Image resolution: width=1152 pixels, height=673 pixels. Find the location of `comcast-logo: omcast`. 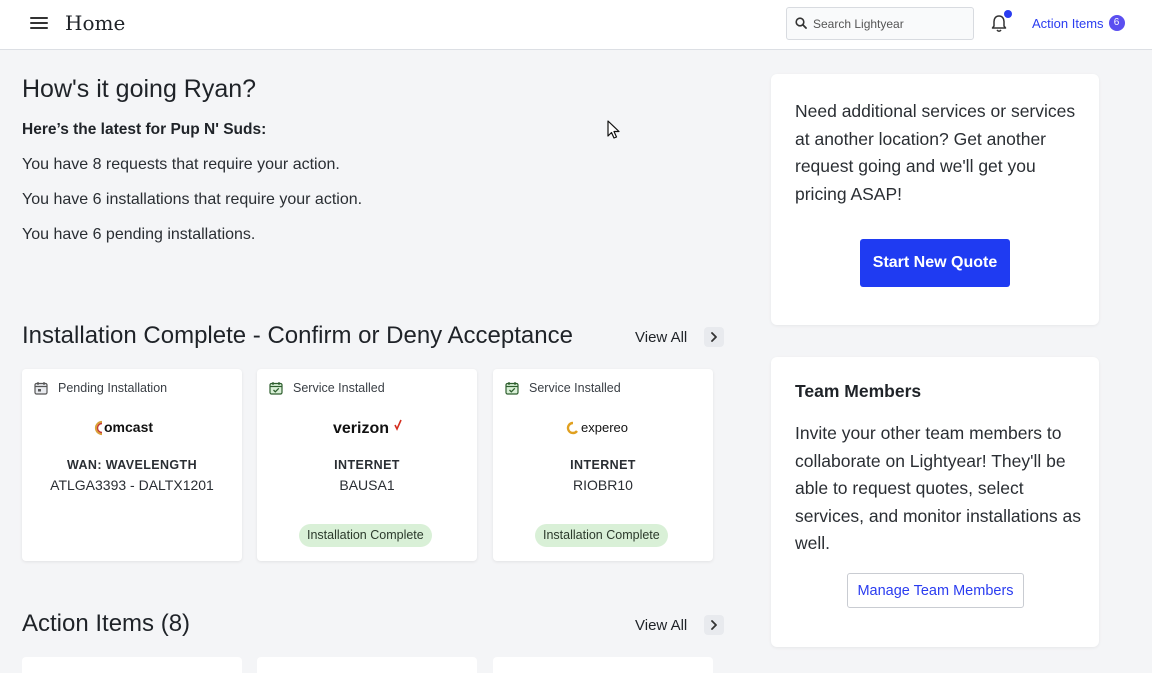

comcast-logo: omcast is located at coordinates (132, 428).